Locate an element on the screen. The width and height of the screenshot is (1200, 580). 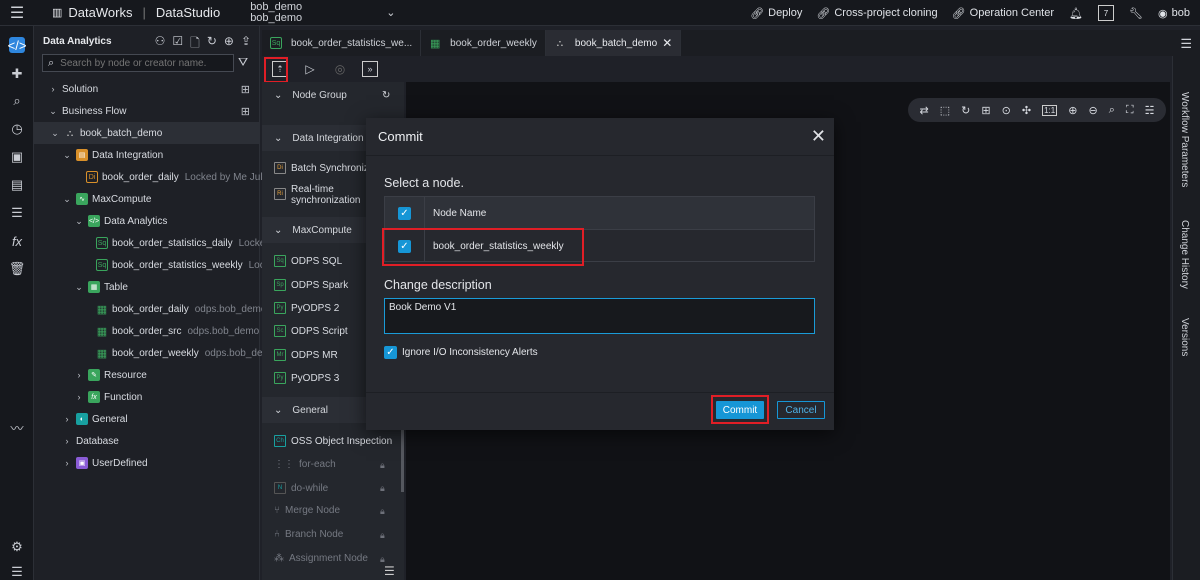
user-menu: ◉ bob is located at coordinates (1174, 13).